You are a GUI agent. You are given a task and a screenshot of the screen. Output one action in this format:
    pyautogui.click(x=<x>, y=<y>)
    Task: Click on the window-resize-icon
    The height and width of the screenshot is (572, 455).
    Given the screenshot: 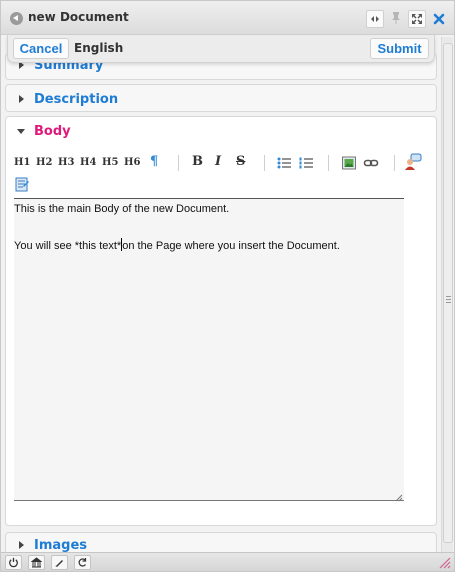 What is the action you would take?
    pyautogui.click(x=444, y=562)
    